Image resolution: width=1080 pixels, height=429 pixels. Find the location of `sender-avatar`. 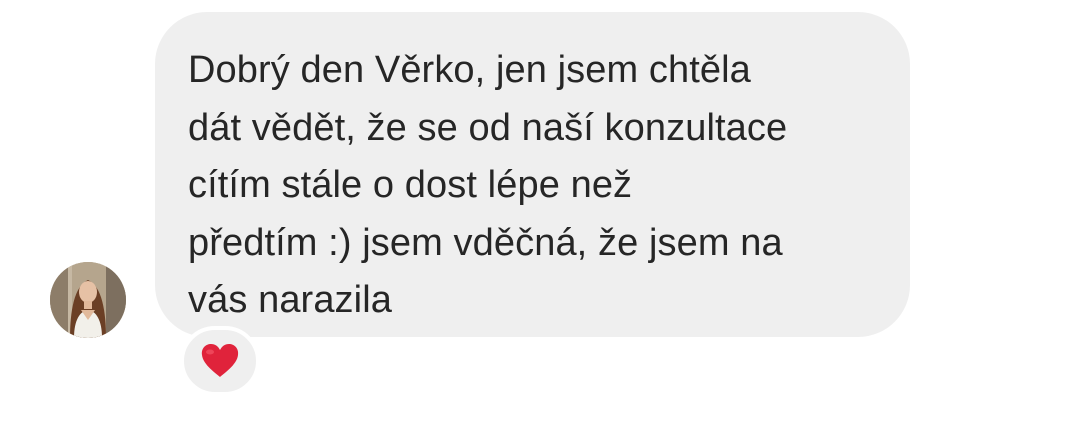

sender-avatar is located at coordinates (88, 300).